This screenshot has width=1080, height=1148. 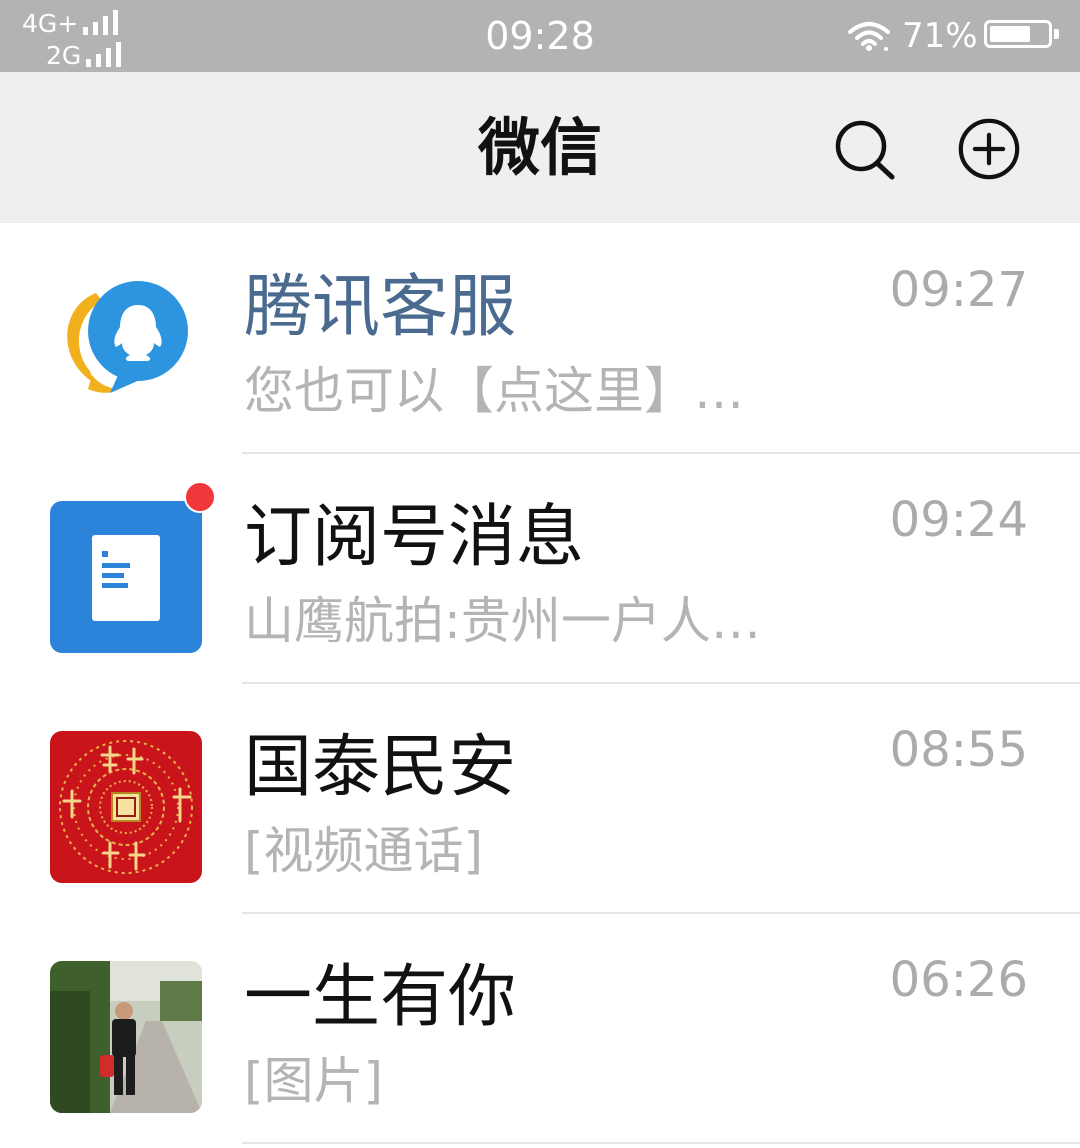 What do you see at coordinates (958, 750) in the screenshot?
I see `chat-time: 08:55` at bounding box center [958, 750].